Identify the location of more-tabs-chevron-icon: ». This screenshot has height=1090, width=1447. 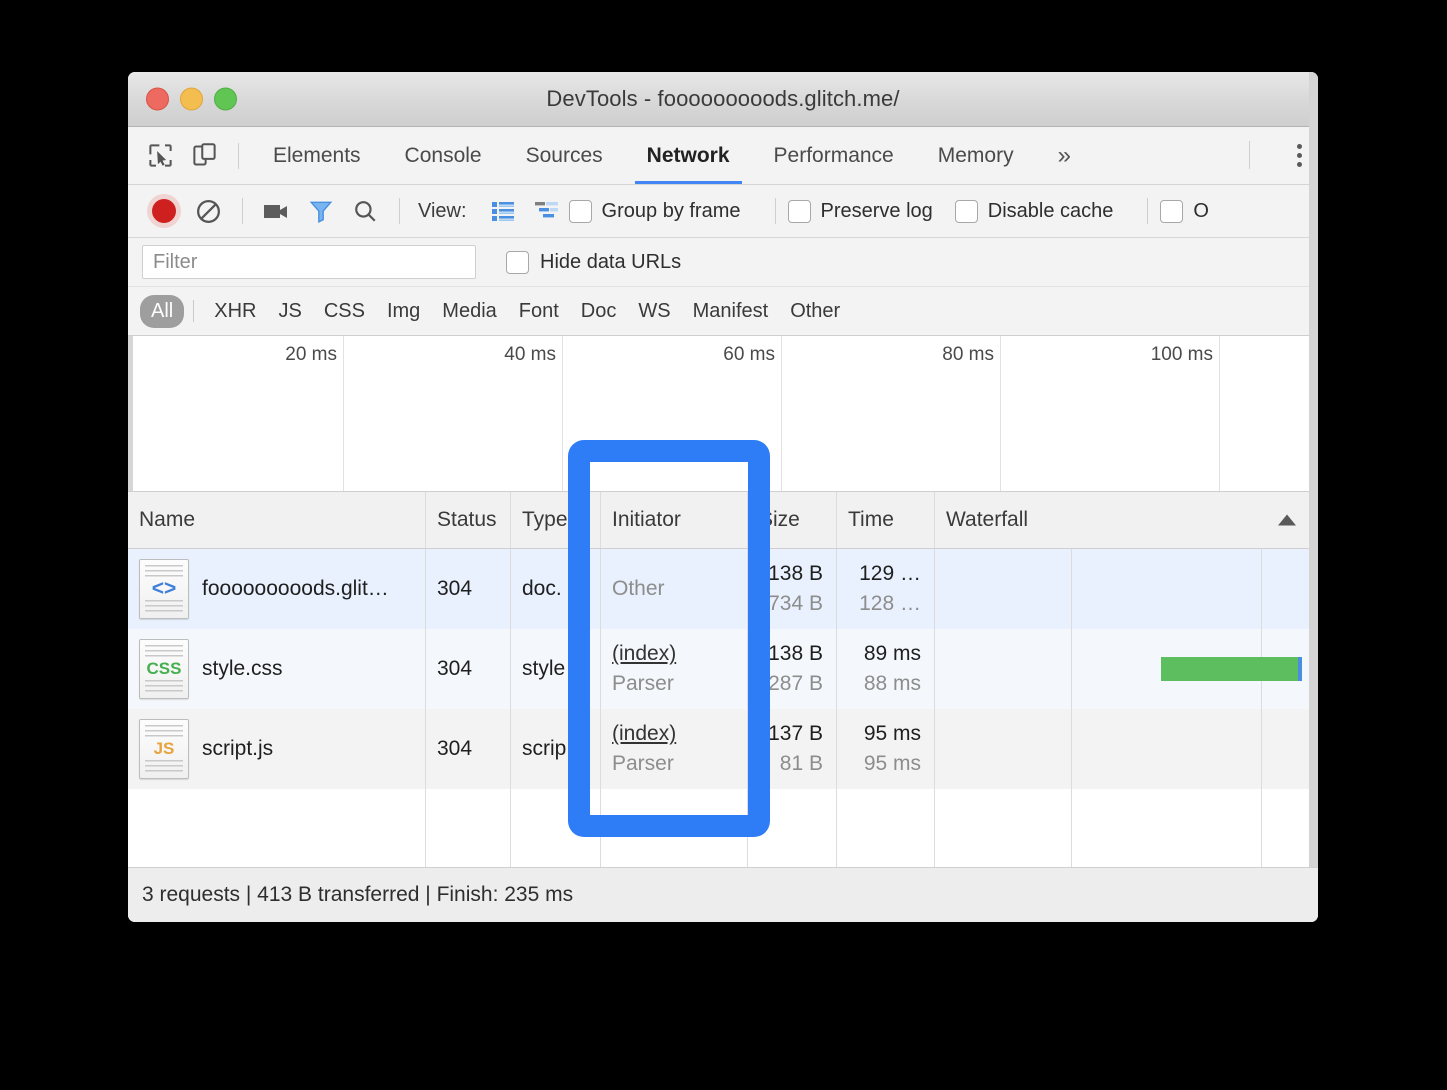
(1064, 156).